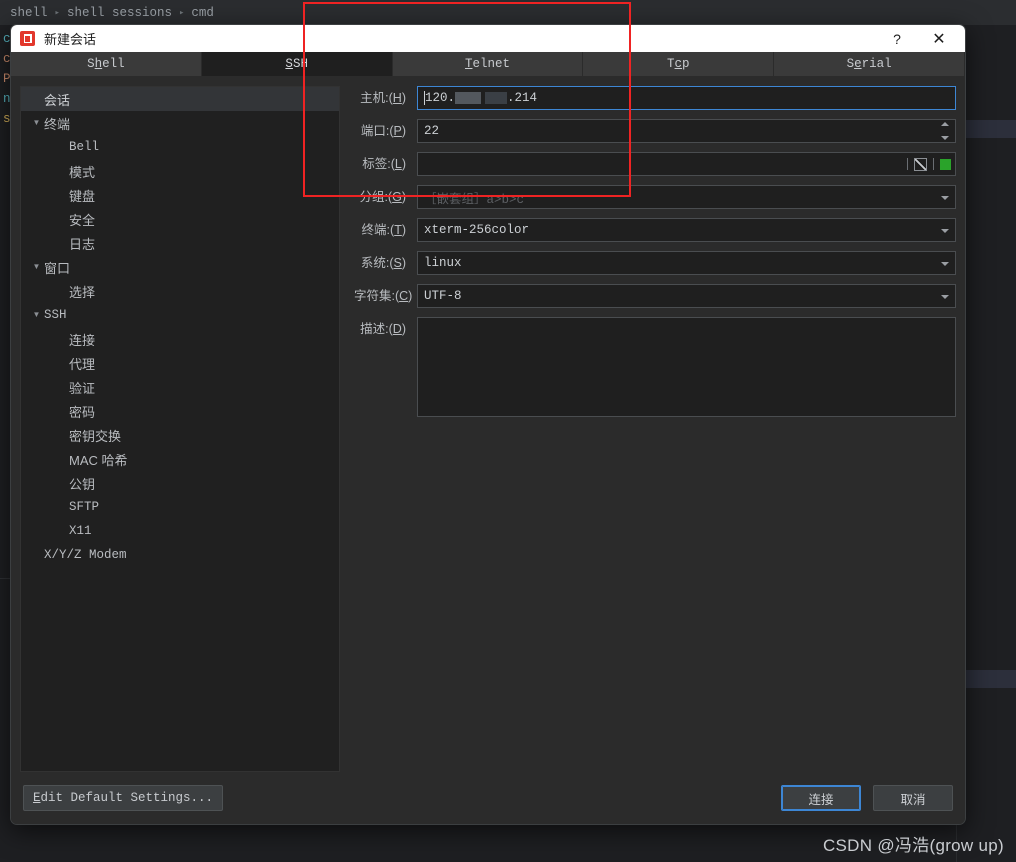 Image resolution: width=1016 pixels, height=862 pixels. I want to click on stepper-down-icon, so click(945, 138).